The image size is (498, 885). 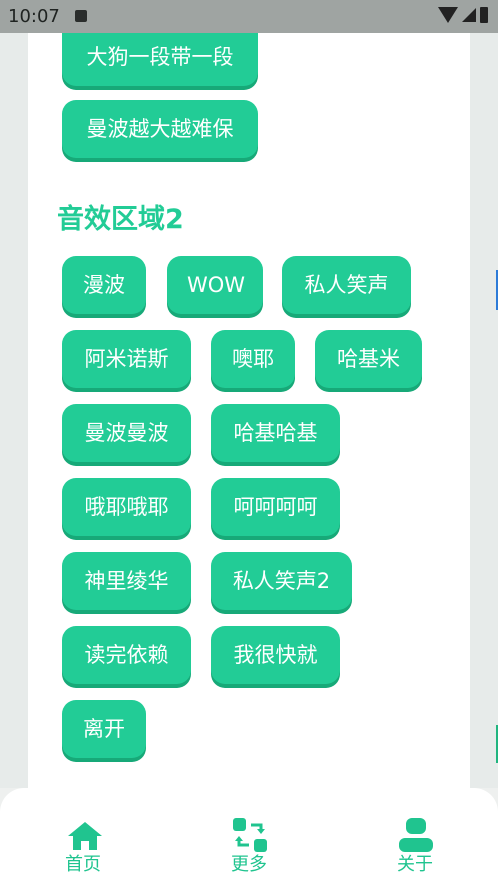 I want to click on notification-icon, so click(x=81, y=16).